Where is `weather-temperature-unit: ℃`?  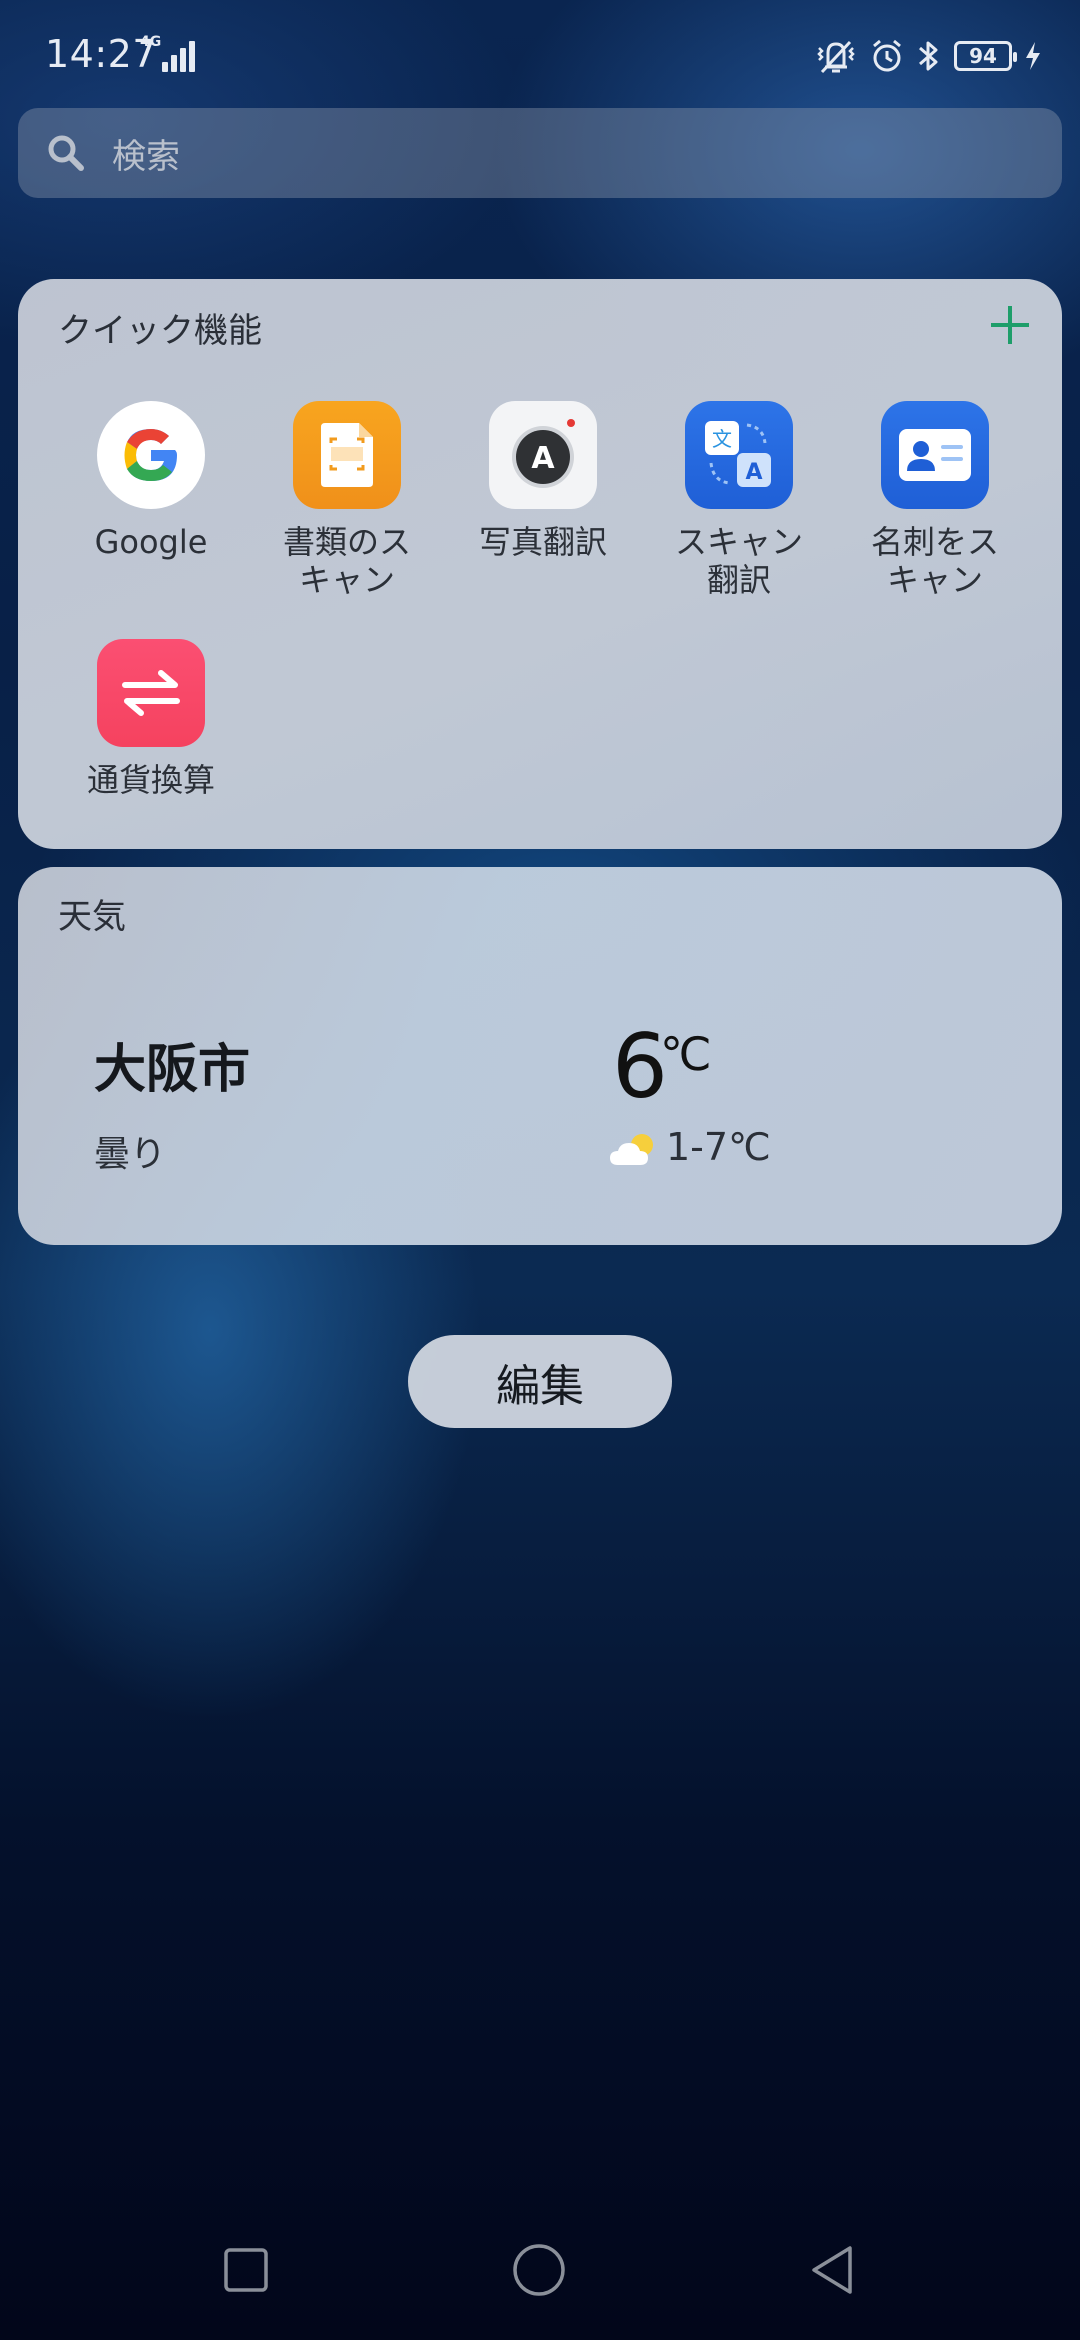 weather-temperature-unit: ℃ is located at coordinates (686, 1054).